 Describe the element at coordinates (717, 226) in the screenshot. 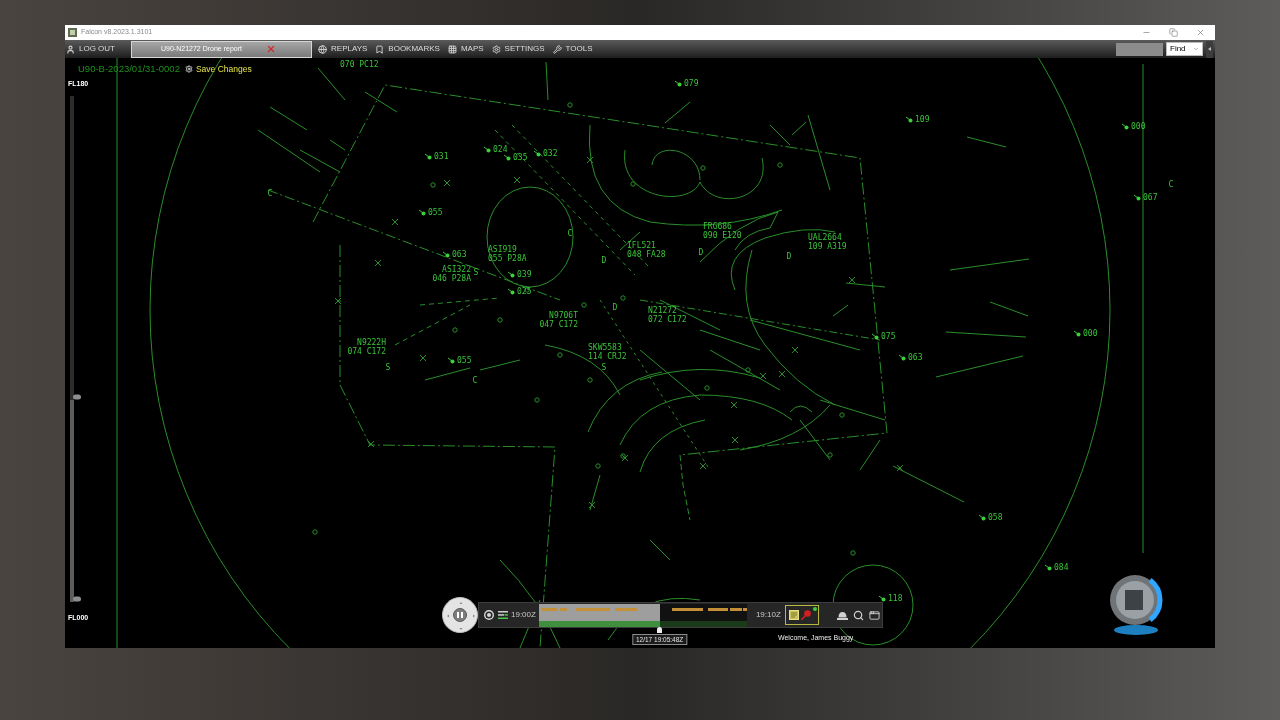

I see `callsign-text: FRG686` at that location.